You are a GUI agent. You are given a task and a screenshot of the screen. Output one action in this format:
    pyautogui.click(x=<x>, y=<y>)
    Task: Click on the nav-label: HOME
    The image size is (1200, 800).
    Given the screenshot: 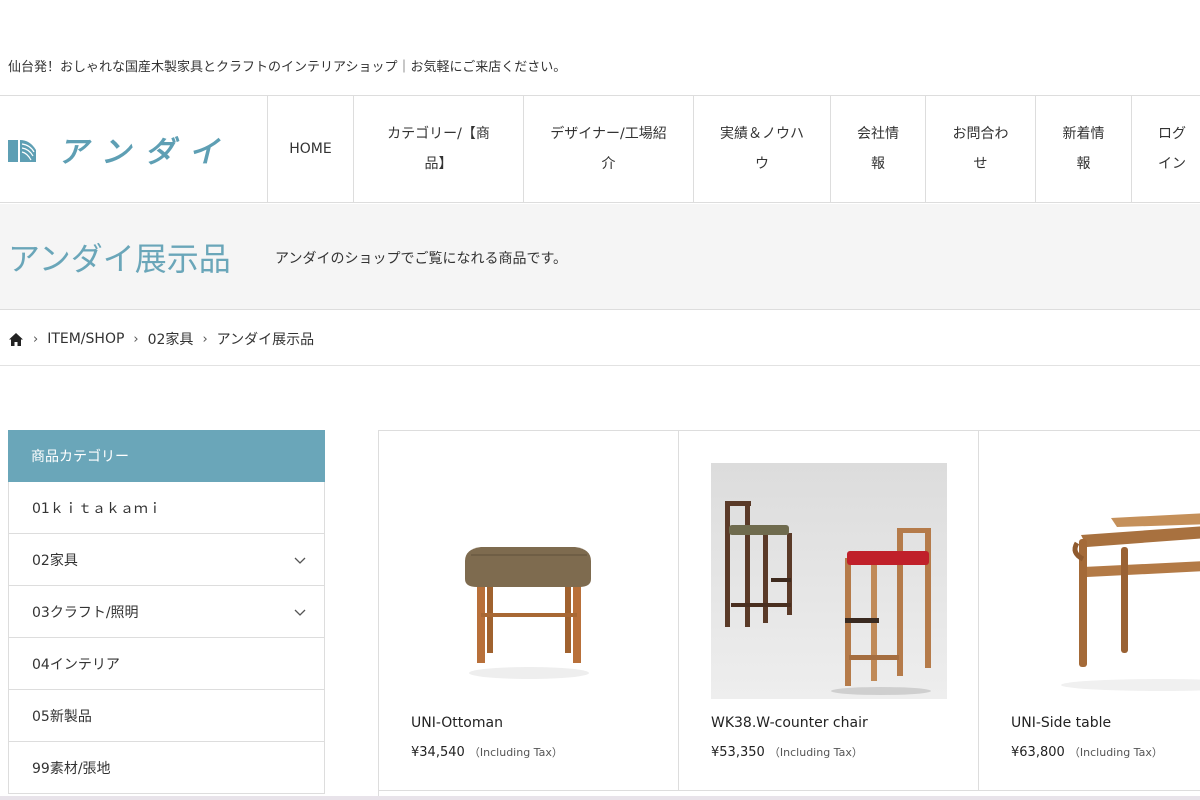 What is the action you would take?
    pyautogui.click(x=310, y=149)
    